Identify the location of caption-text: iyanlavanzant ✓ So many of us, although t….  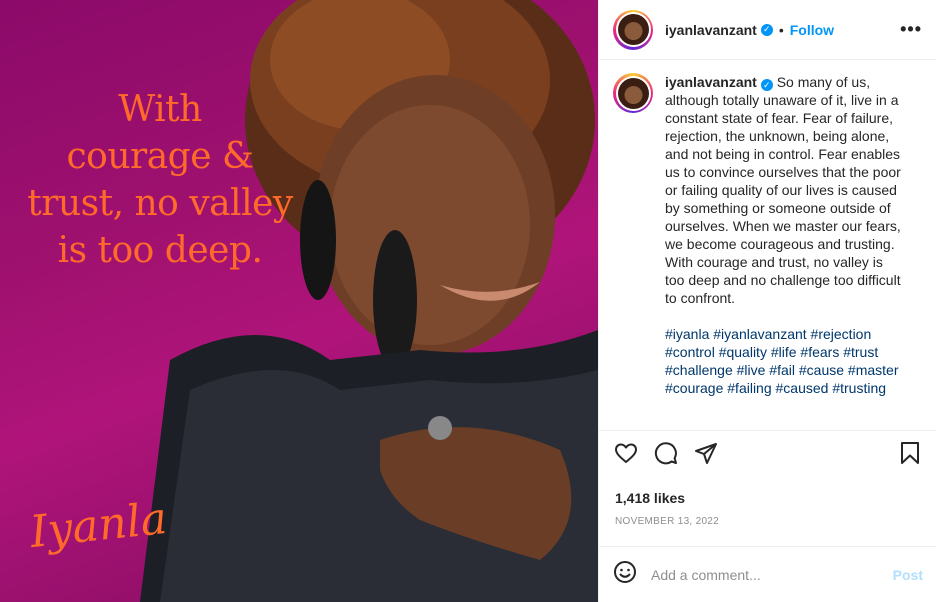
(785, 235).